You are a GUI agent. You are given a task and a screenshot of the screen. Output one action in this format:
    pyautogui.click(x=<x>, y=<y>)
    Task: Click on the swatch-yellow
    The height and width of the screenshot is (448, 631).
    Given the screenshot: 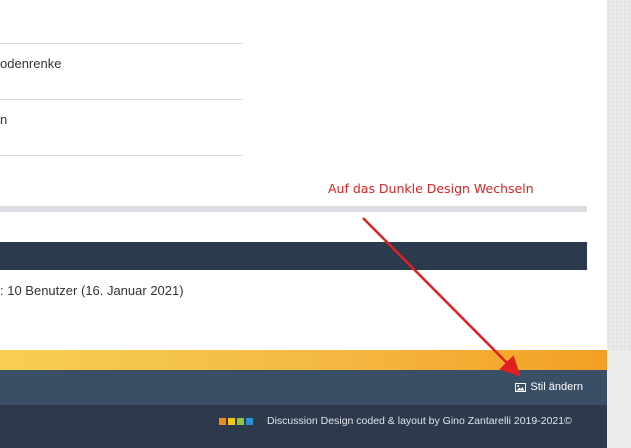 What is the action you would take?
    pyautogui.click(x=231, y=421)
    